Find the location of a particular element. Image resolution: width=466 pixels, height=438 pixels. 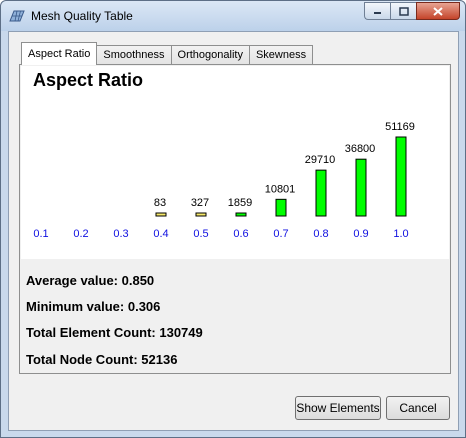

x-tick-label-1.0: 1.0 is located at coordinates (400, 234).